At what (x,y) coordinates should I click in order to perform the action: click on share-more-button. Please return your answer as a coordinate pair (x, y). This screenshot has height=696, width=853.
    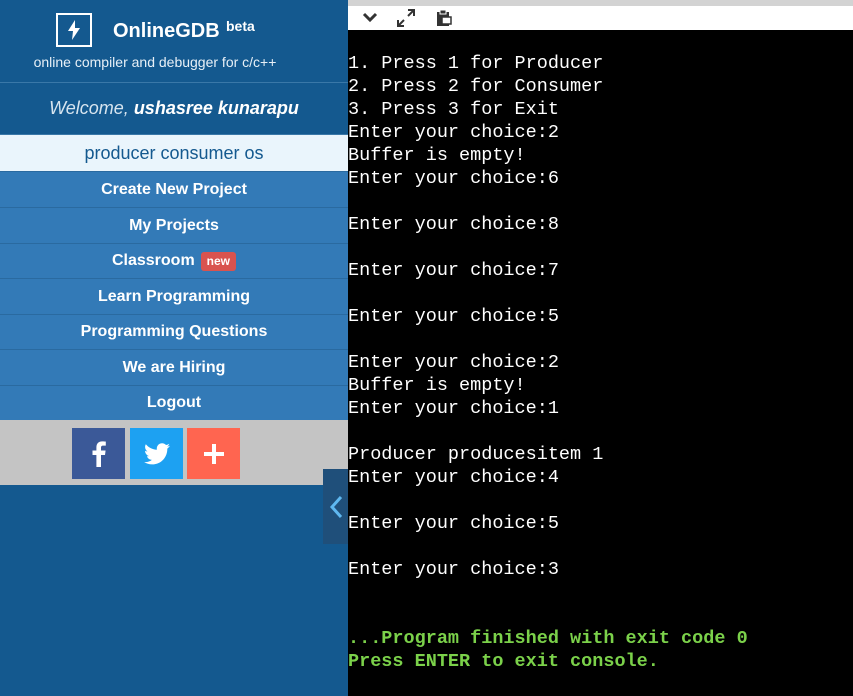
    Looking at the image, I should click on (213, 453).